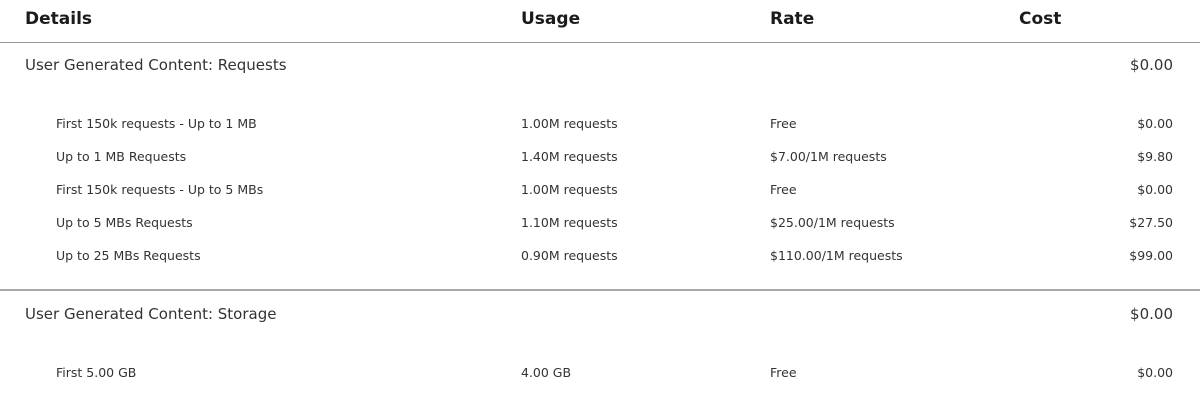 The height and width of the screenshot is (401, 1200). I want to click on row-rate: $25.00/1M requests, so click(832, 222).